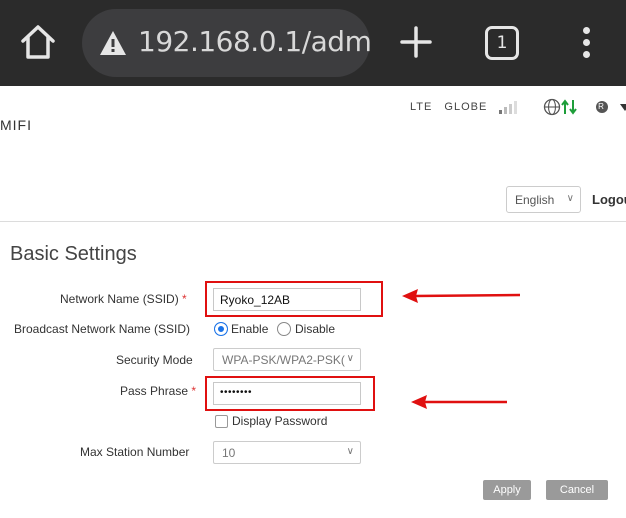 The width and height of the screenshot is (626, 518). Describe the element at coordinates (284, 329) in the screenshot. I see `broadcast-disable-radio` at that location.